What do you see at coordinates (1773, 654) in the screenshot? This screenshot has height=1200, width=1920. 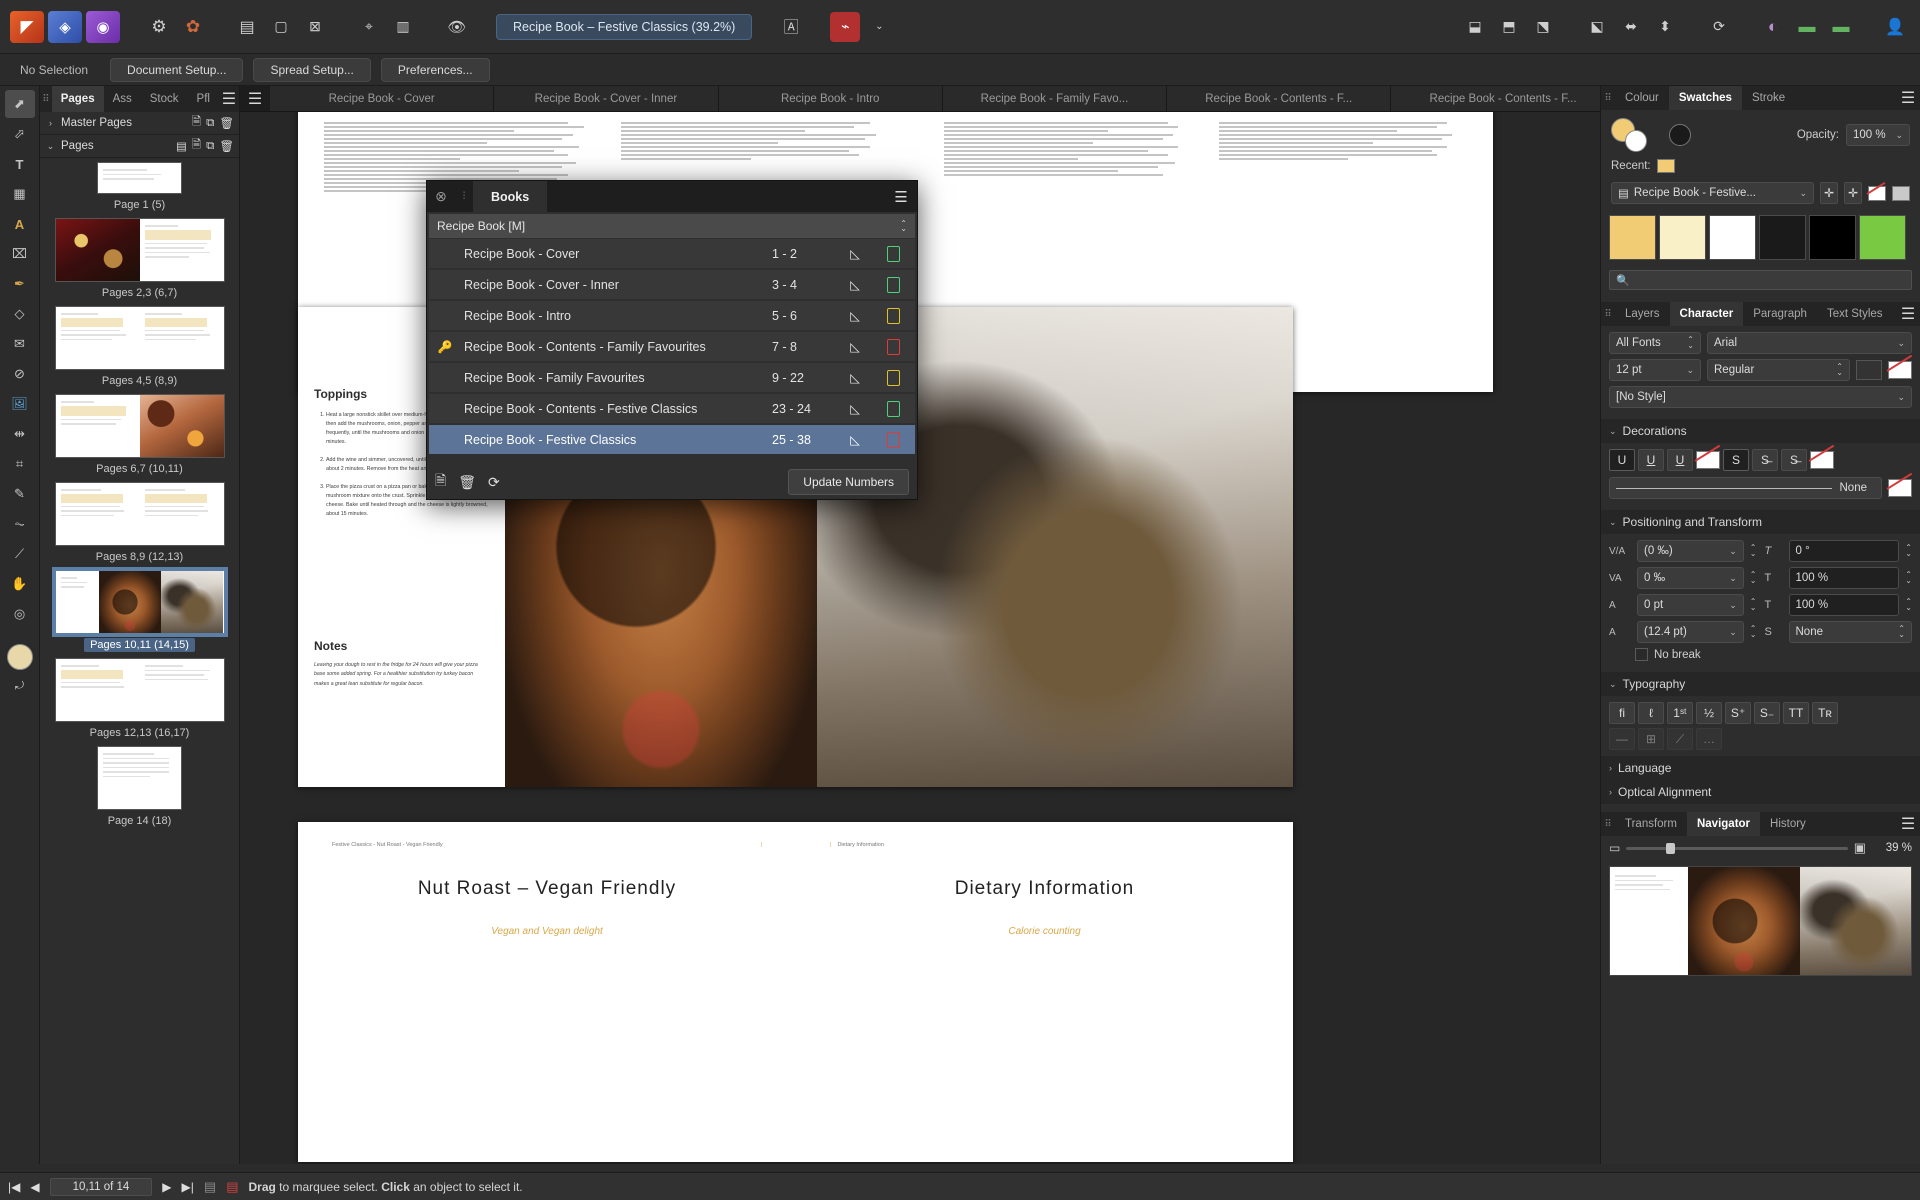 I see `no-break-row: No break` at bounding box center [1773, 654].